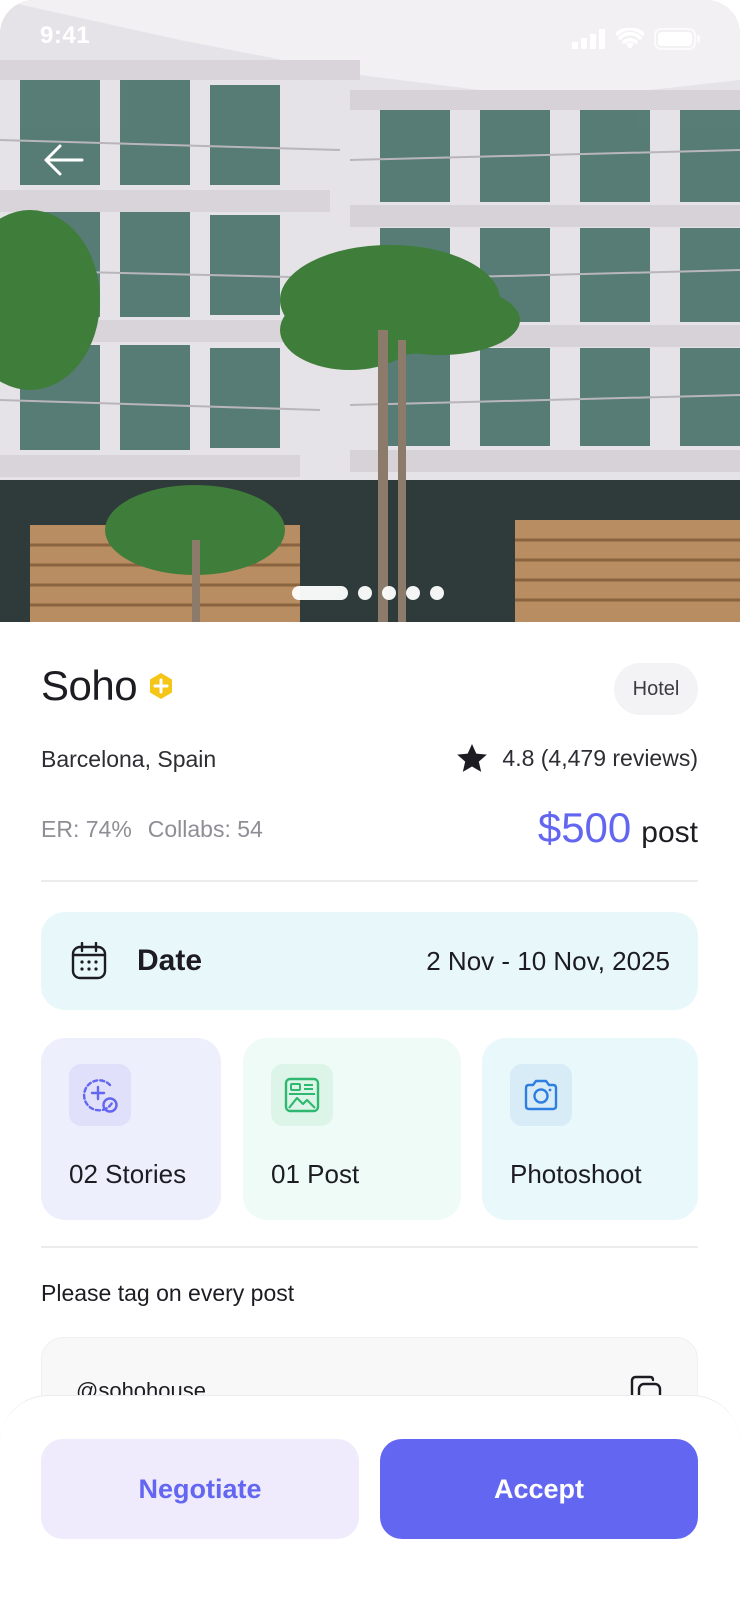 The image size is (740, 1600). What do you see at coordinates (131, 1129) in the screenshot?
I see `deliverable-stories: 02 Stories` at bounding box center [131, 1129].